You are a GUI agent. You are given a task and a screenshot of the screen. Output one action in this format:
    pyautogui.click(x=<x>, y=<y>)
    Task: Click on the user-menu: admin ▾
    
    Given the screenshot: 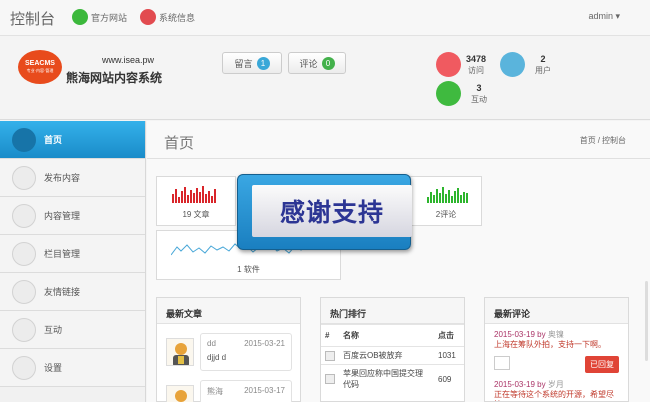 What is the action you would take?
    pyautogui.click(x=604, y=16)
    